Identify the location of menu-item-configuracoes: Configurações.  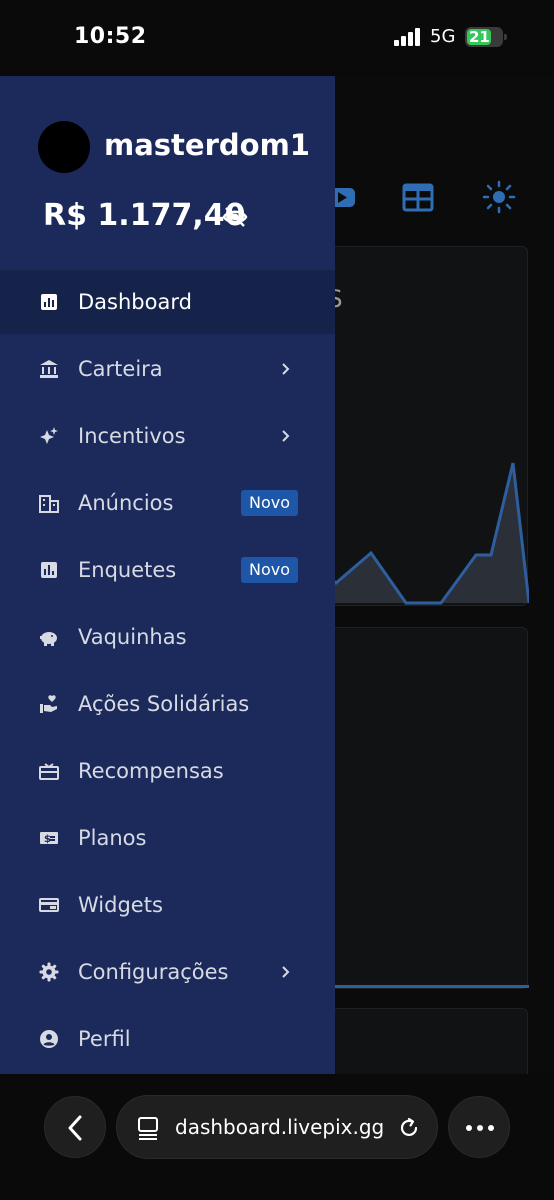
(167, 972).